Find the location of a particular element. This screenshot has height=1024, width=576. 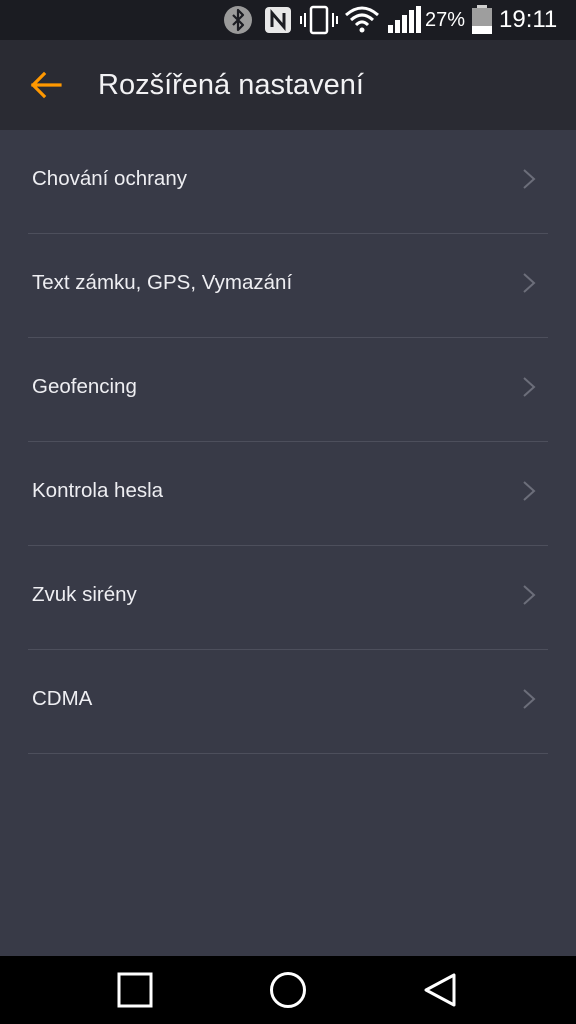

home-circle-icon is located at coordinates (288, 990).